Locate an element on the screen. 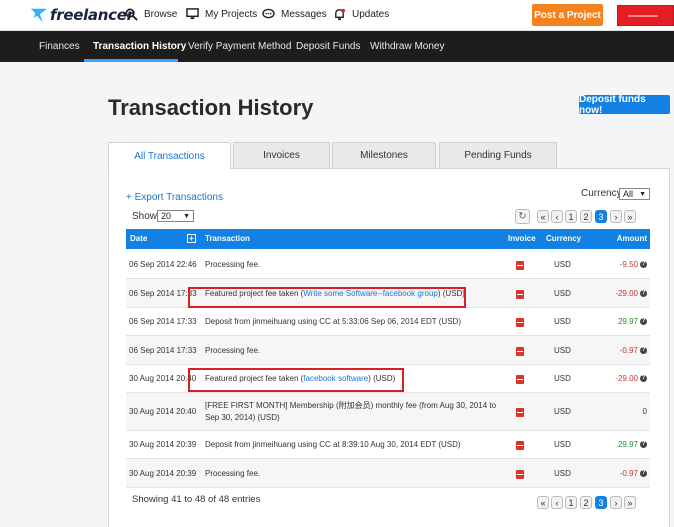  avatar-mark is located at coordinates (643, 16).